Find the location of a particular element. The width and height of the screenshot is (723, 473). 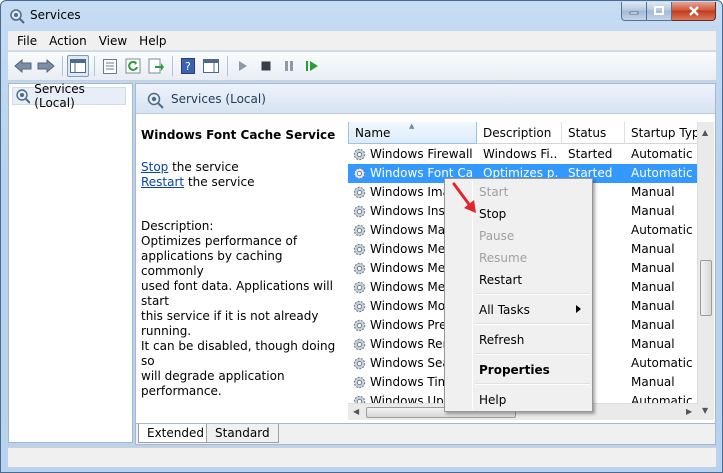

action-pane-icon is located at coordinates (211, 66).